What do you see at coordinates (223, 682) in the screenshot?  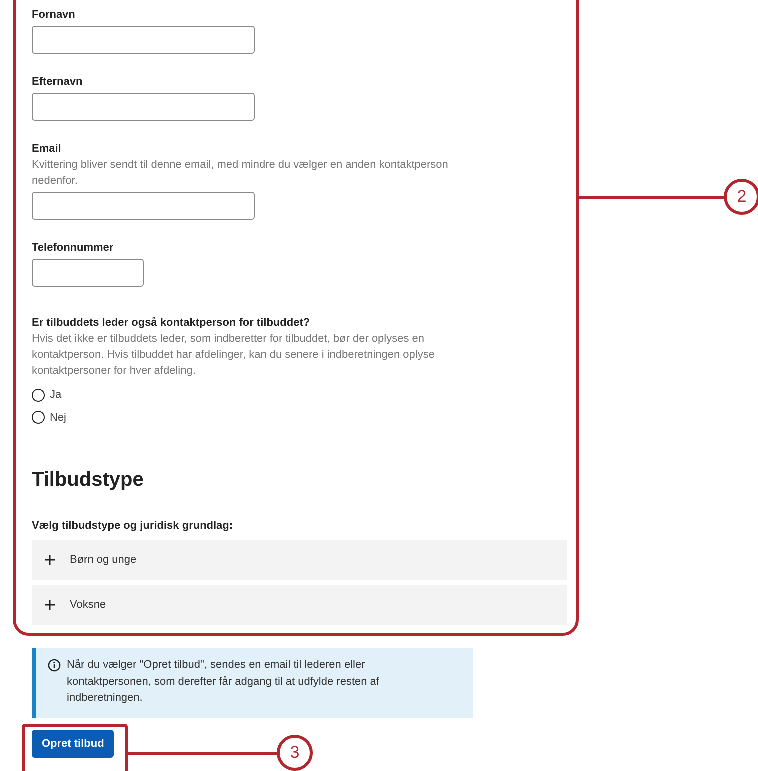 I see `info-text: Når du vælger "Opret tilbud", sendes en email til lederen eller kontaktpersonen, som derefter får adgang til at udfylde resten af indberetningen.` at bounding box center [223, 682].